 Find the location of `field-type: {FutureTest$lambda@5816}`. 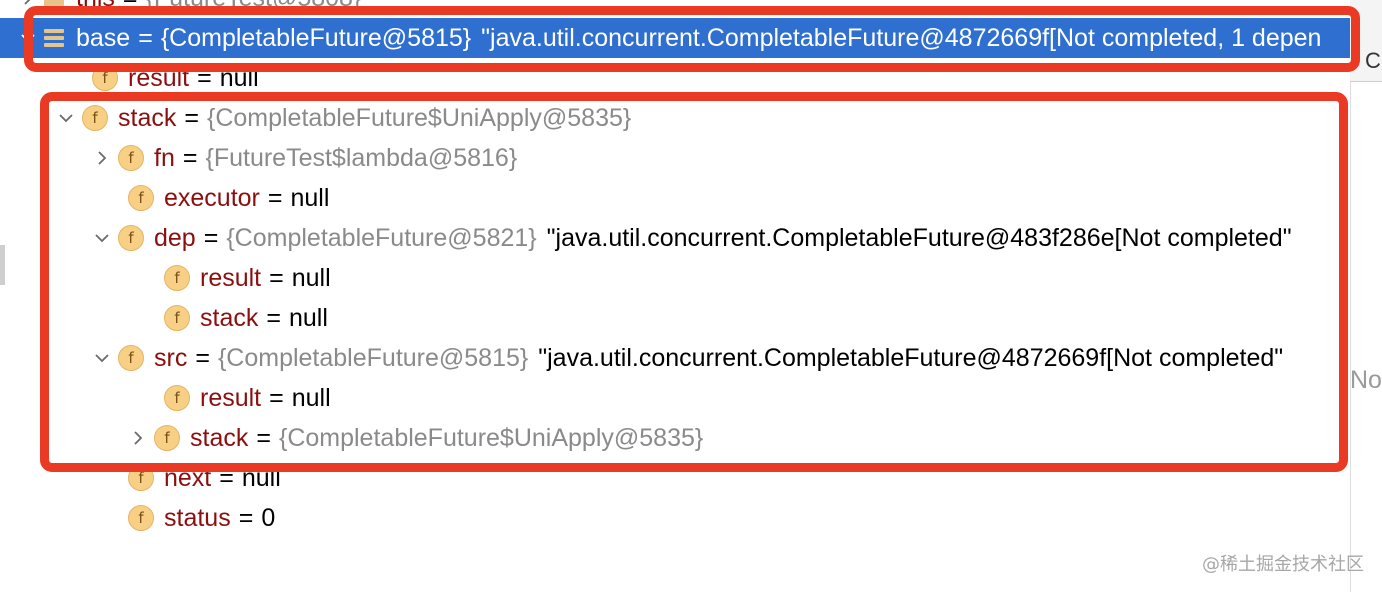

field-type: {FutureTest$lambda@5816} is located at coordinates (361, 157).